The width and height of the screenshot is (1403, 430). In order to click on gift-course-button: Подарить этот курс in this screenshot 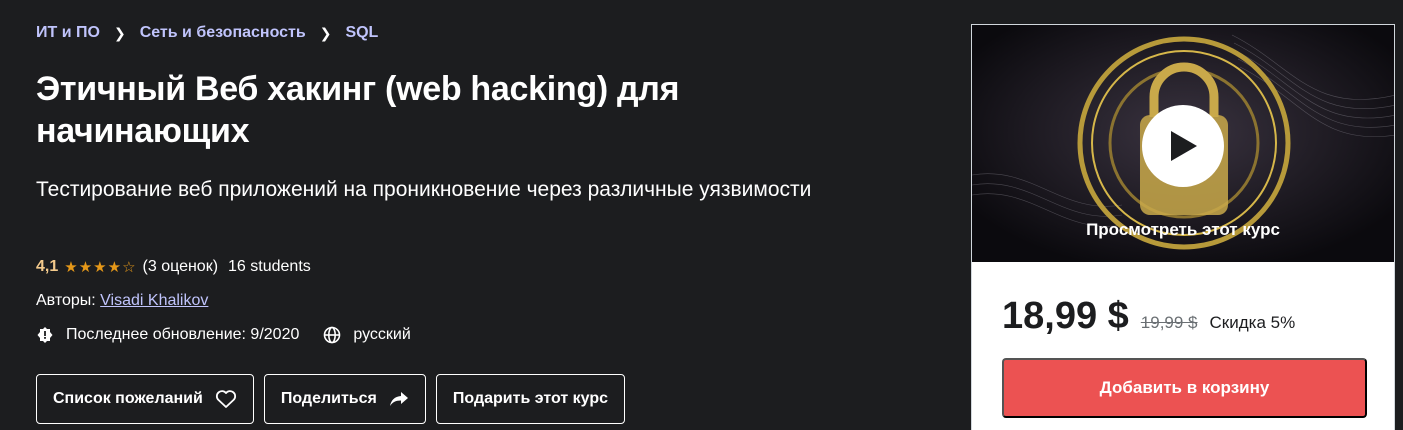, I will do `click(530, 399)`.